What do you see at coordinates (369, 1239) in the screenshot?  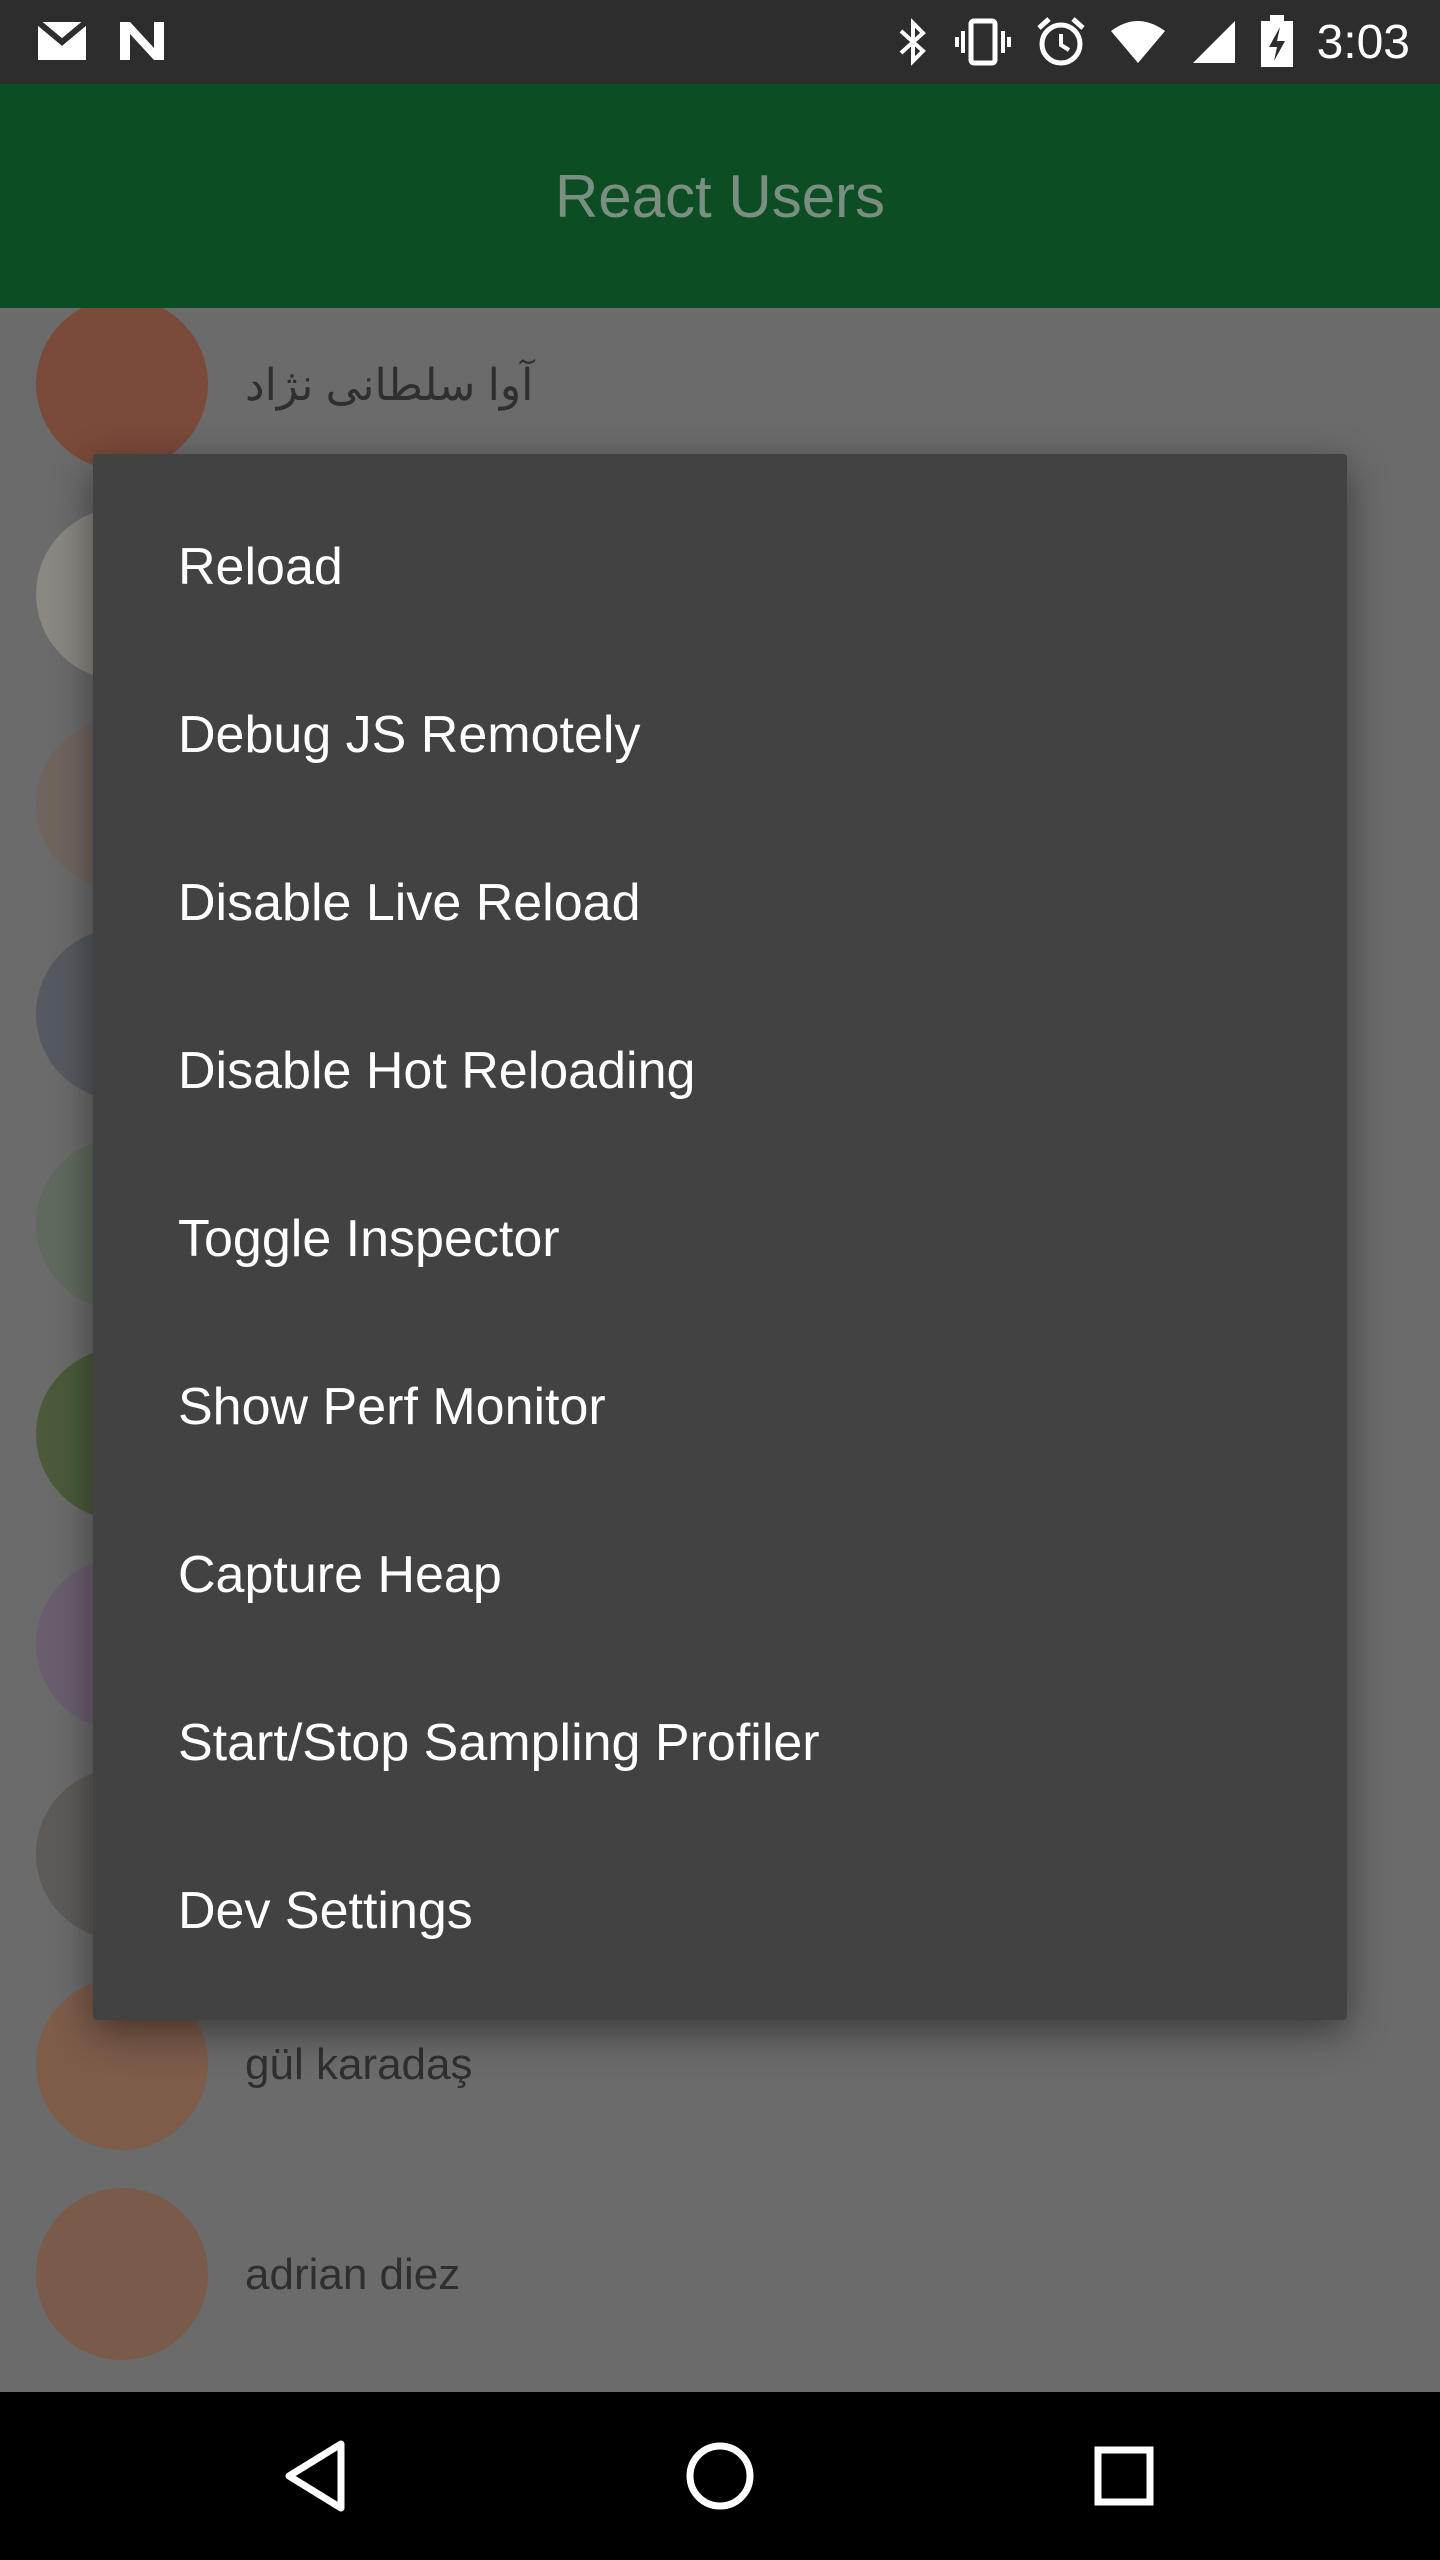 I see `menu-item-label: Toggle Inspector` at bounding box center [369, 1239].